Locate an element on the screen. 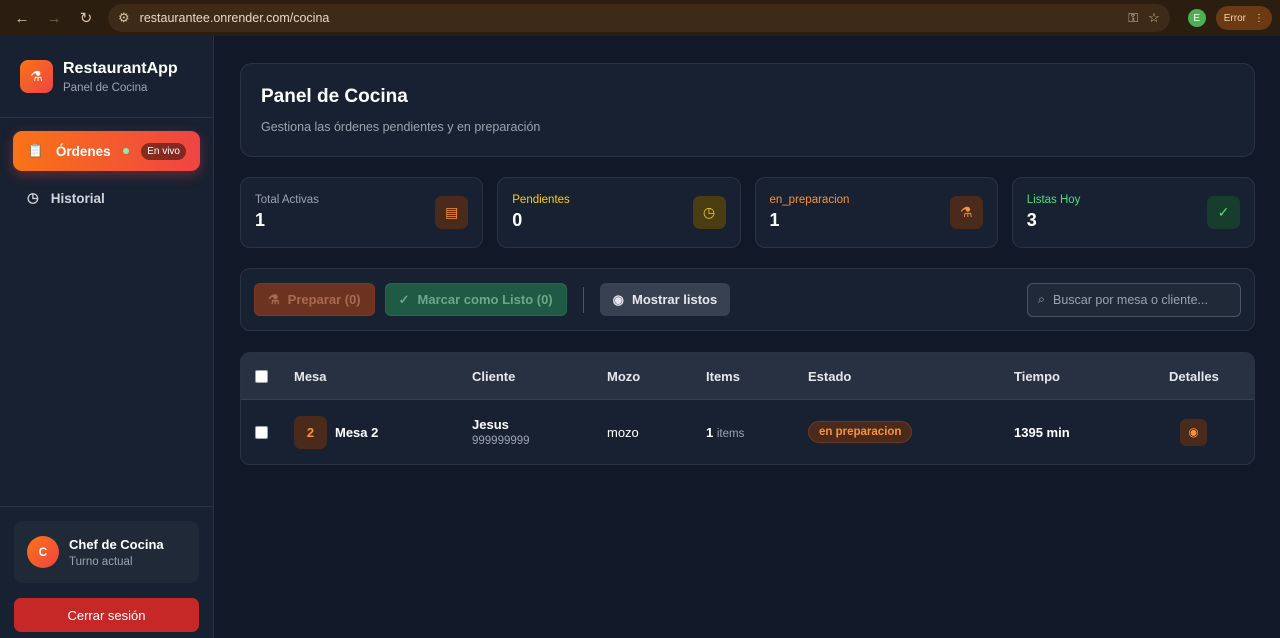 The height and width of the screenshot is (638, 1280). page-title: Panel de Cocina is located at coordinates (334, 96).